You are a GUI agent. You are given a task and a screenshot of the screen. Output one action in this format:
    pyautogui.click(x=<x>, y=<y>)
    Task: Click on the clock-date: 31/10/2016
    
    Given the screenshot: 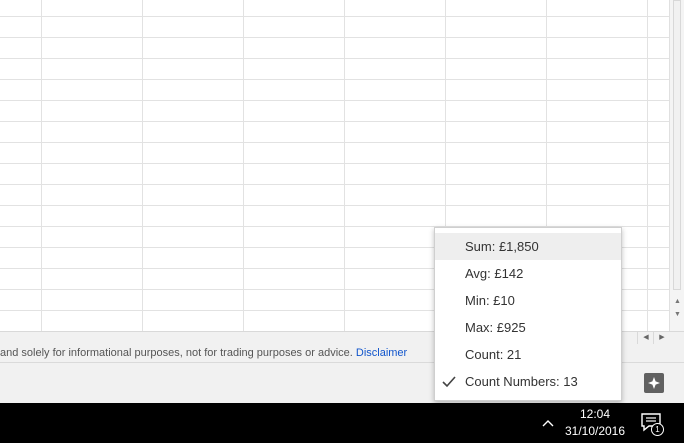 What is the action you would take?
    pyautogui.click(x=595, y=431)
    